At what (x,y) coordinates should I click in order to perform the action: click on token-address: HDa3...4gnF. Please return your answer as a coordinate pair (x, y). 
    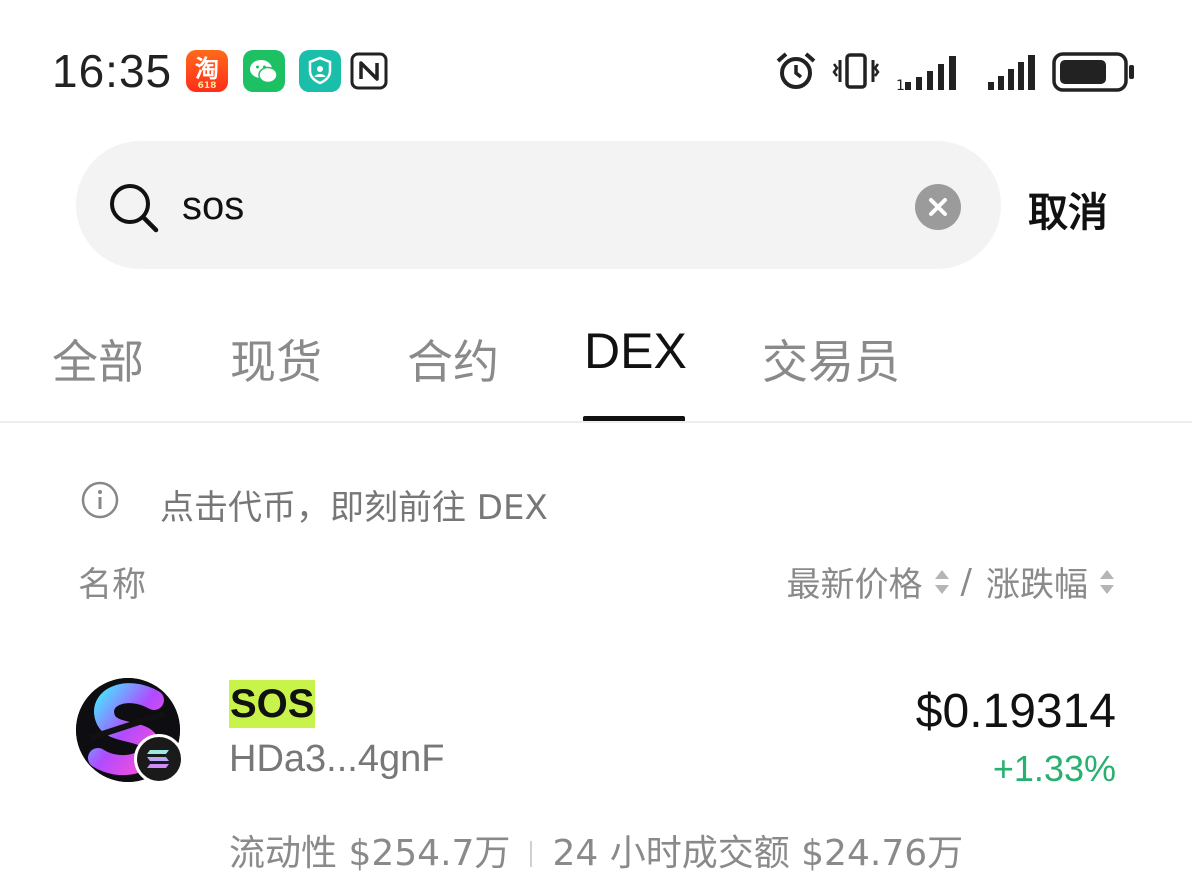
    Looking at the image, I should click on (337, 759).